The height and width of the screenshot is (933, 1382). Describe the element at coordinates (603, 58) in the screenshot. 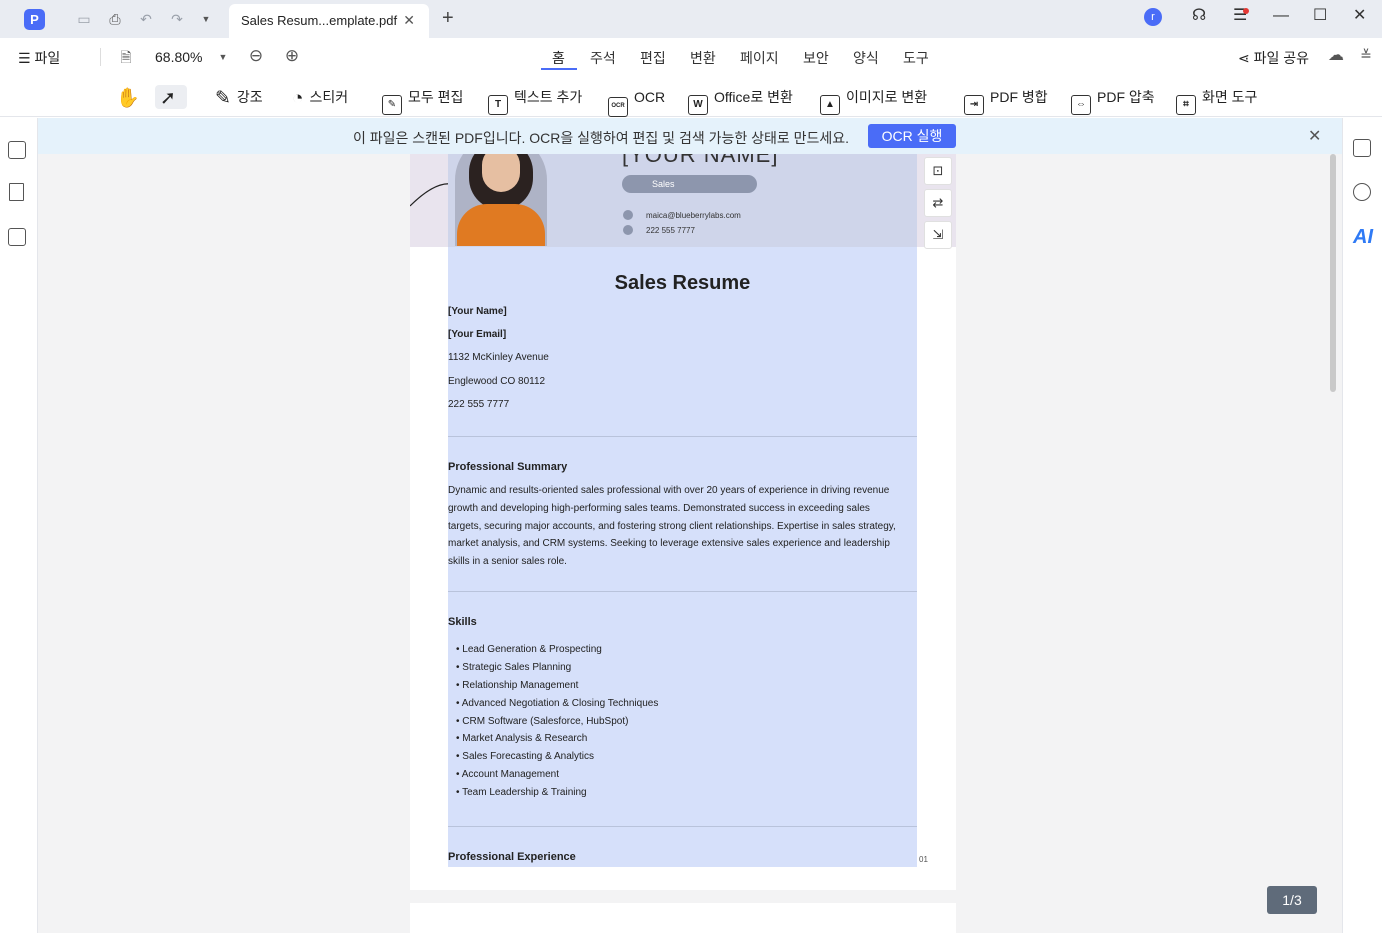

I see `tab-annotate: 주석` at that location.